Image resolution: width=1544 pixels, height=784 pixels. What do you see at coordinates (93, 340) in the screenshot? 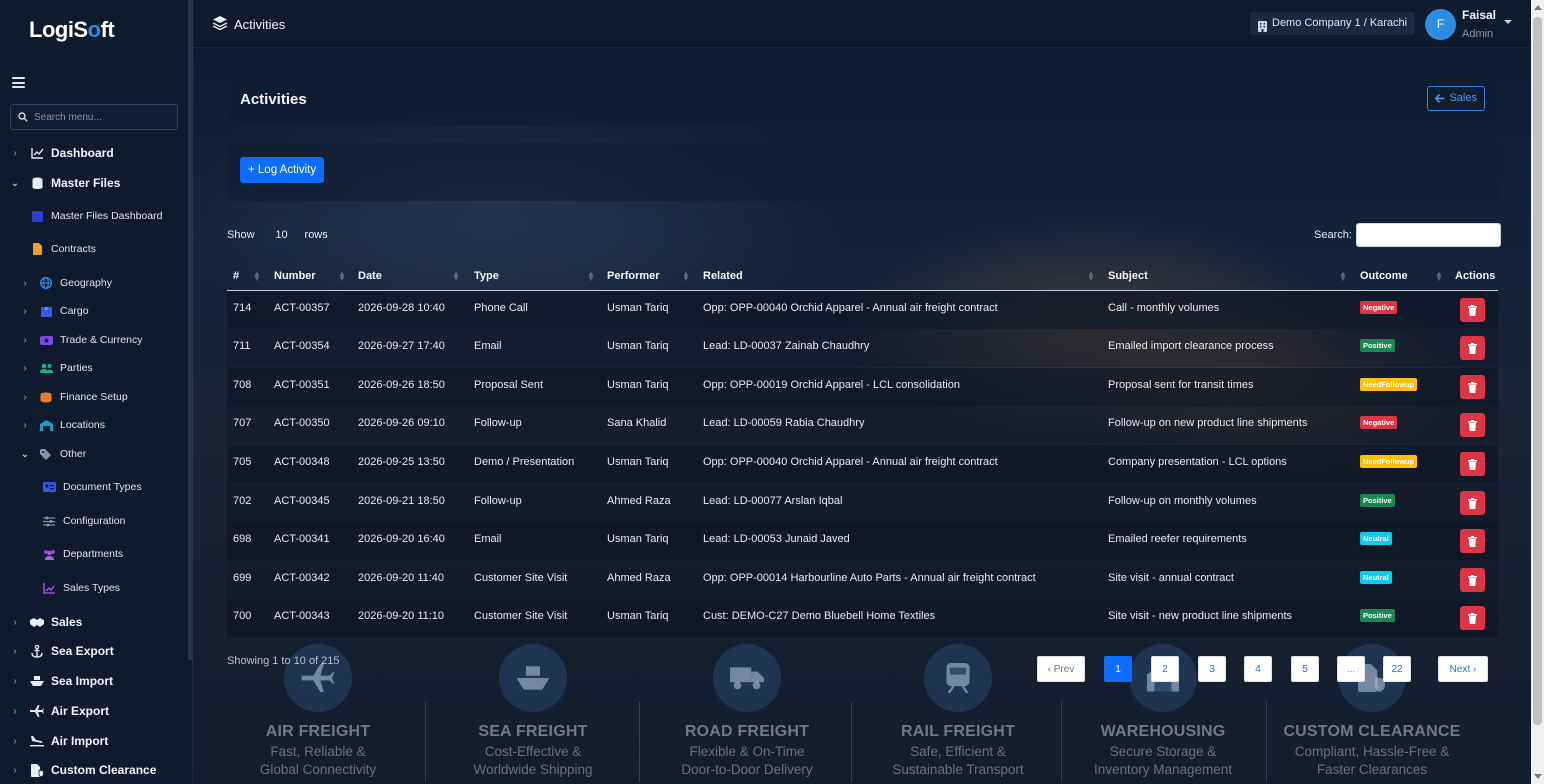
I see `sidebar-item-trade-currency: › Trade & Currency` at bounding box center [93, 340].